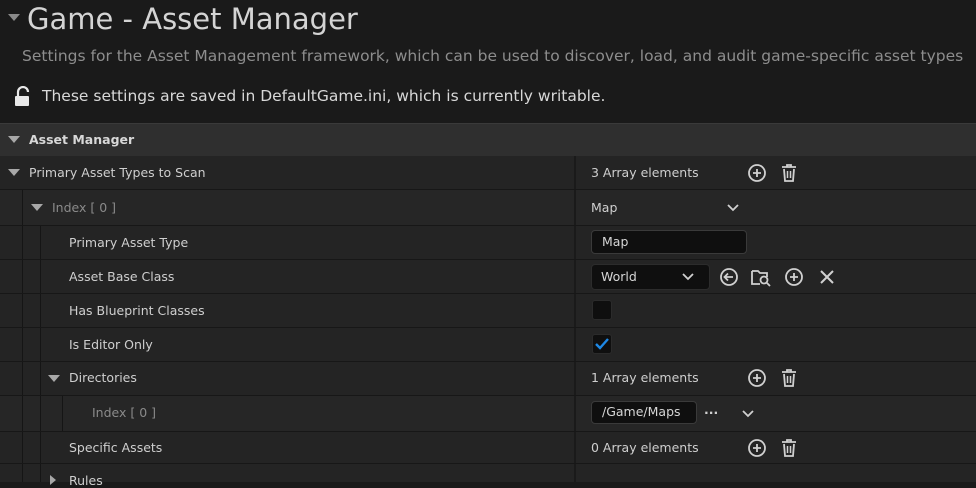  I want to click on class-picker-value: World, so click(619, 276).